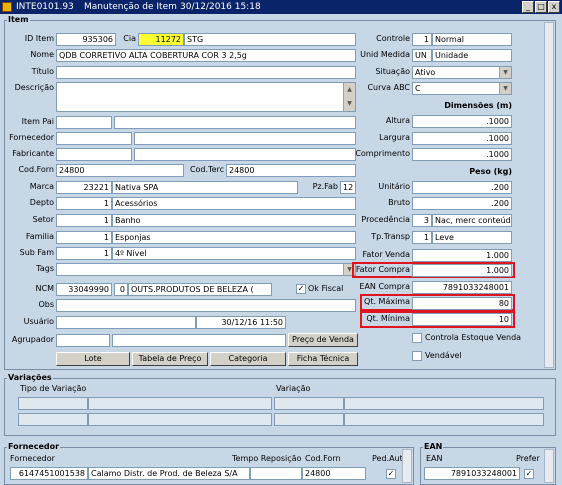  I want to click on minimize-button: _, so click(528, 7).